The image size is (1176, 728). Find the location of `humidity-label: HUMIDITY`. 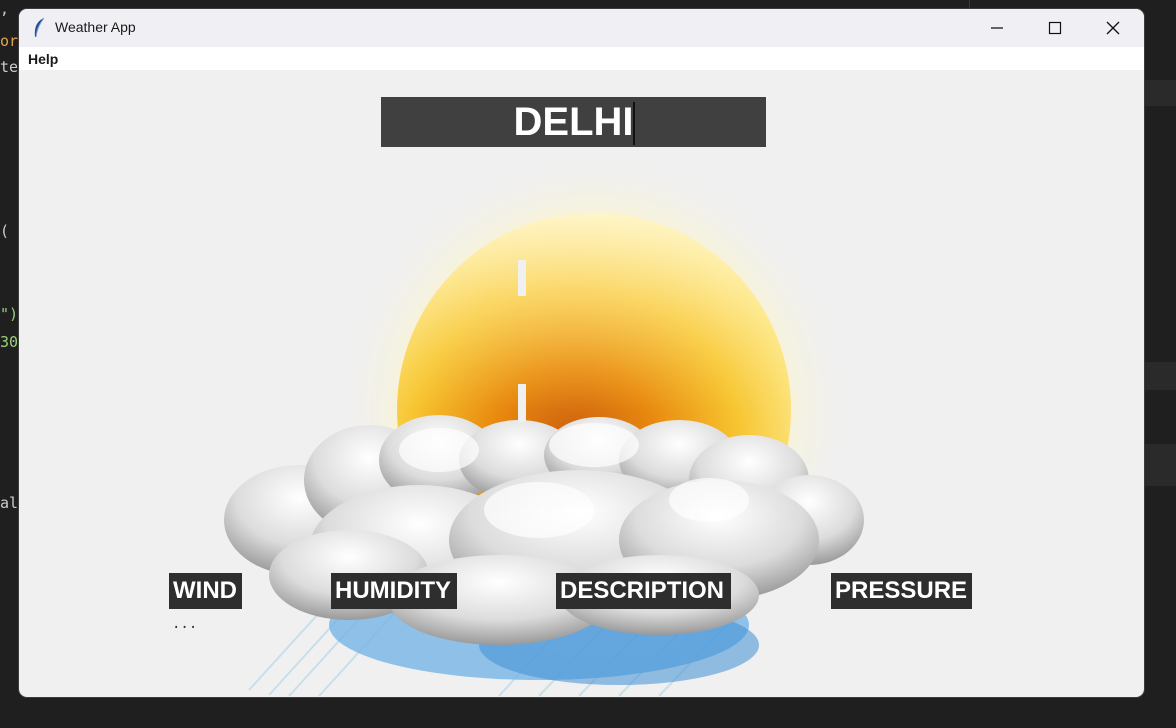

humidity-label: HUMIDITY is located at coordinates (394, 591).